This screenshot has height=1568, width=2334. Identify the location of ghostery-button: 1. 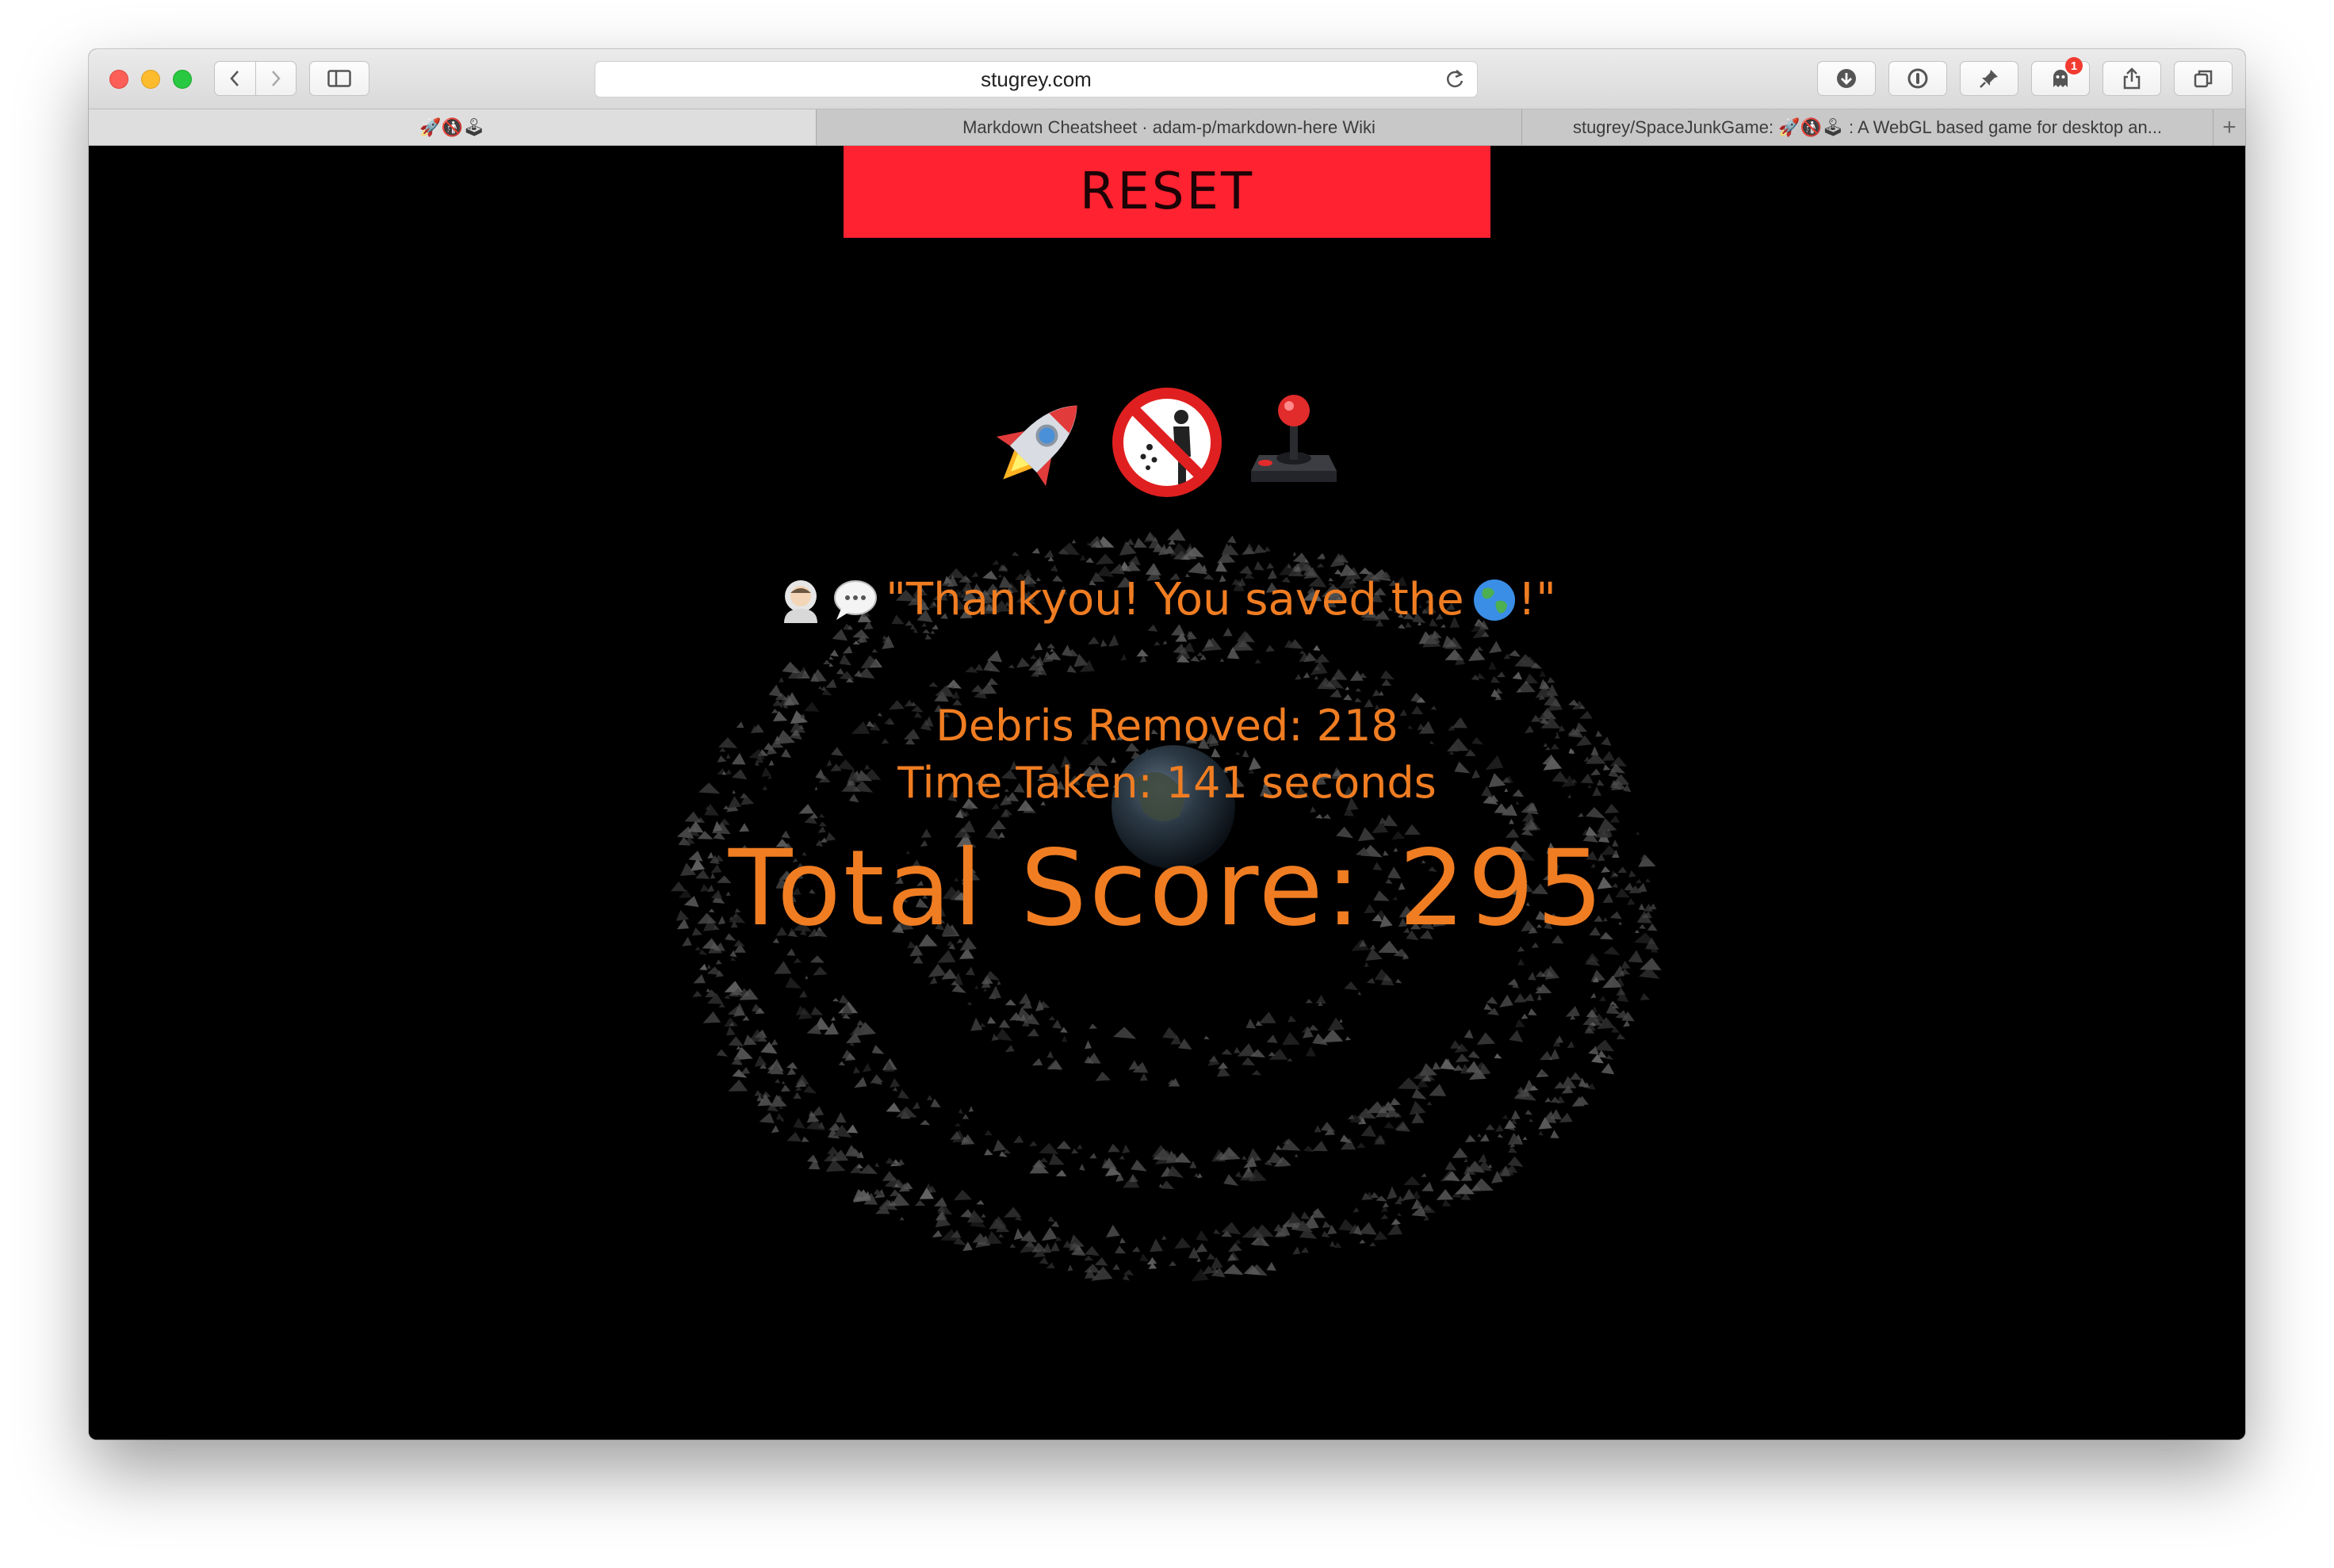
(2061, 76).